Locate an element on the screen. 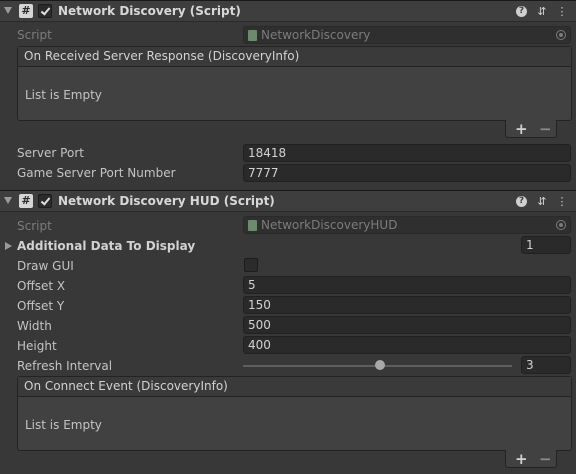  width-label: Width is located at coordinates (34, 326).